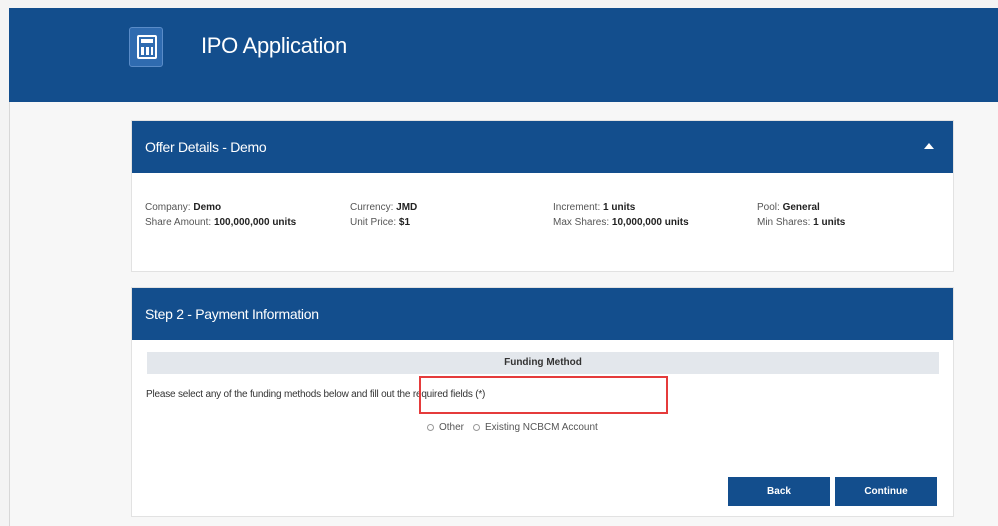 The height and width of the screenshot is (526, 998). Describe the element at coordinates (779, 491) in the screenshot. I see `back-button: Back` at that location.